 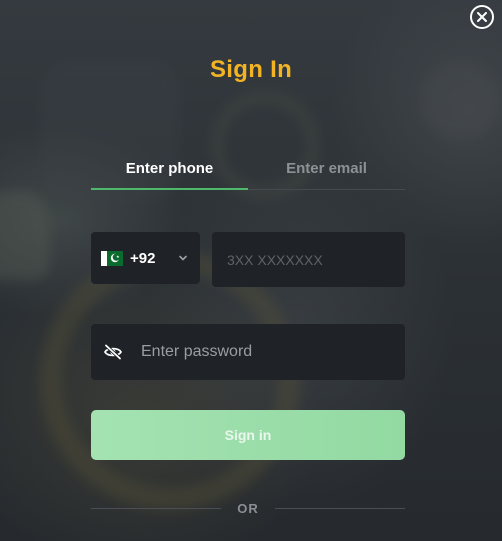 What do you see at coordinates (251, 69) in the screenshot?
I see `modal-title: Sign In` at bounding box center [251, 69].